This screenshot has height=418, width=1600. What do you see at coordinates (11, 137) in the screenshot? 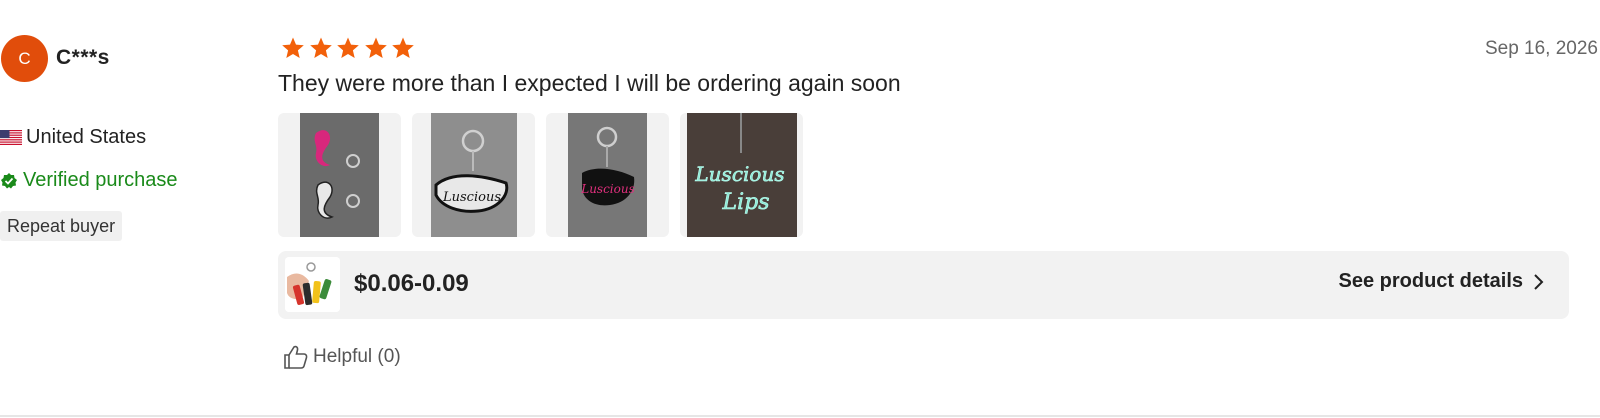
I see `us-flag-icon` at bounding box center [11, 137].